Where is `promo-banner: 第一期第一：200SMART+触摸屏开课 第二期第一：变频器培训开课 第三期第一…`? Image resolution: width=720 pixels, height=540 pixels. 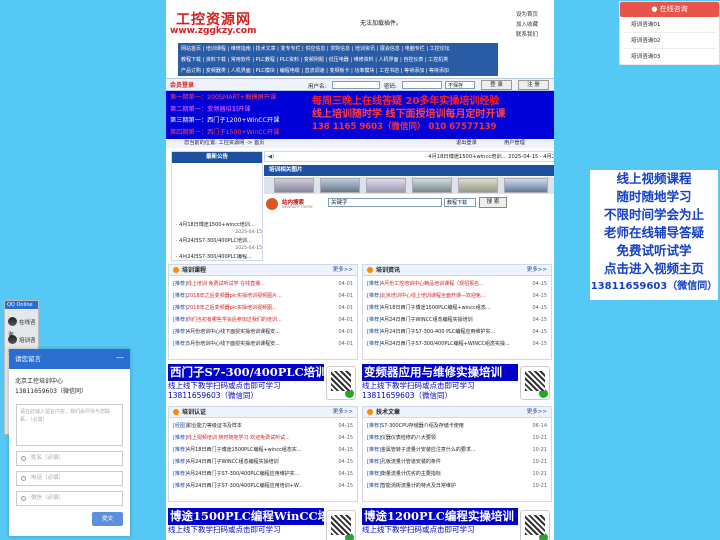
promo-banner: 第一期第一：200SMART+触摸屏开课 第二期第一：变频器培训开课 第三期第一… is located at coordinates (360, 115).